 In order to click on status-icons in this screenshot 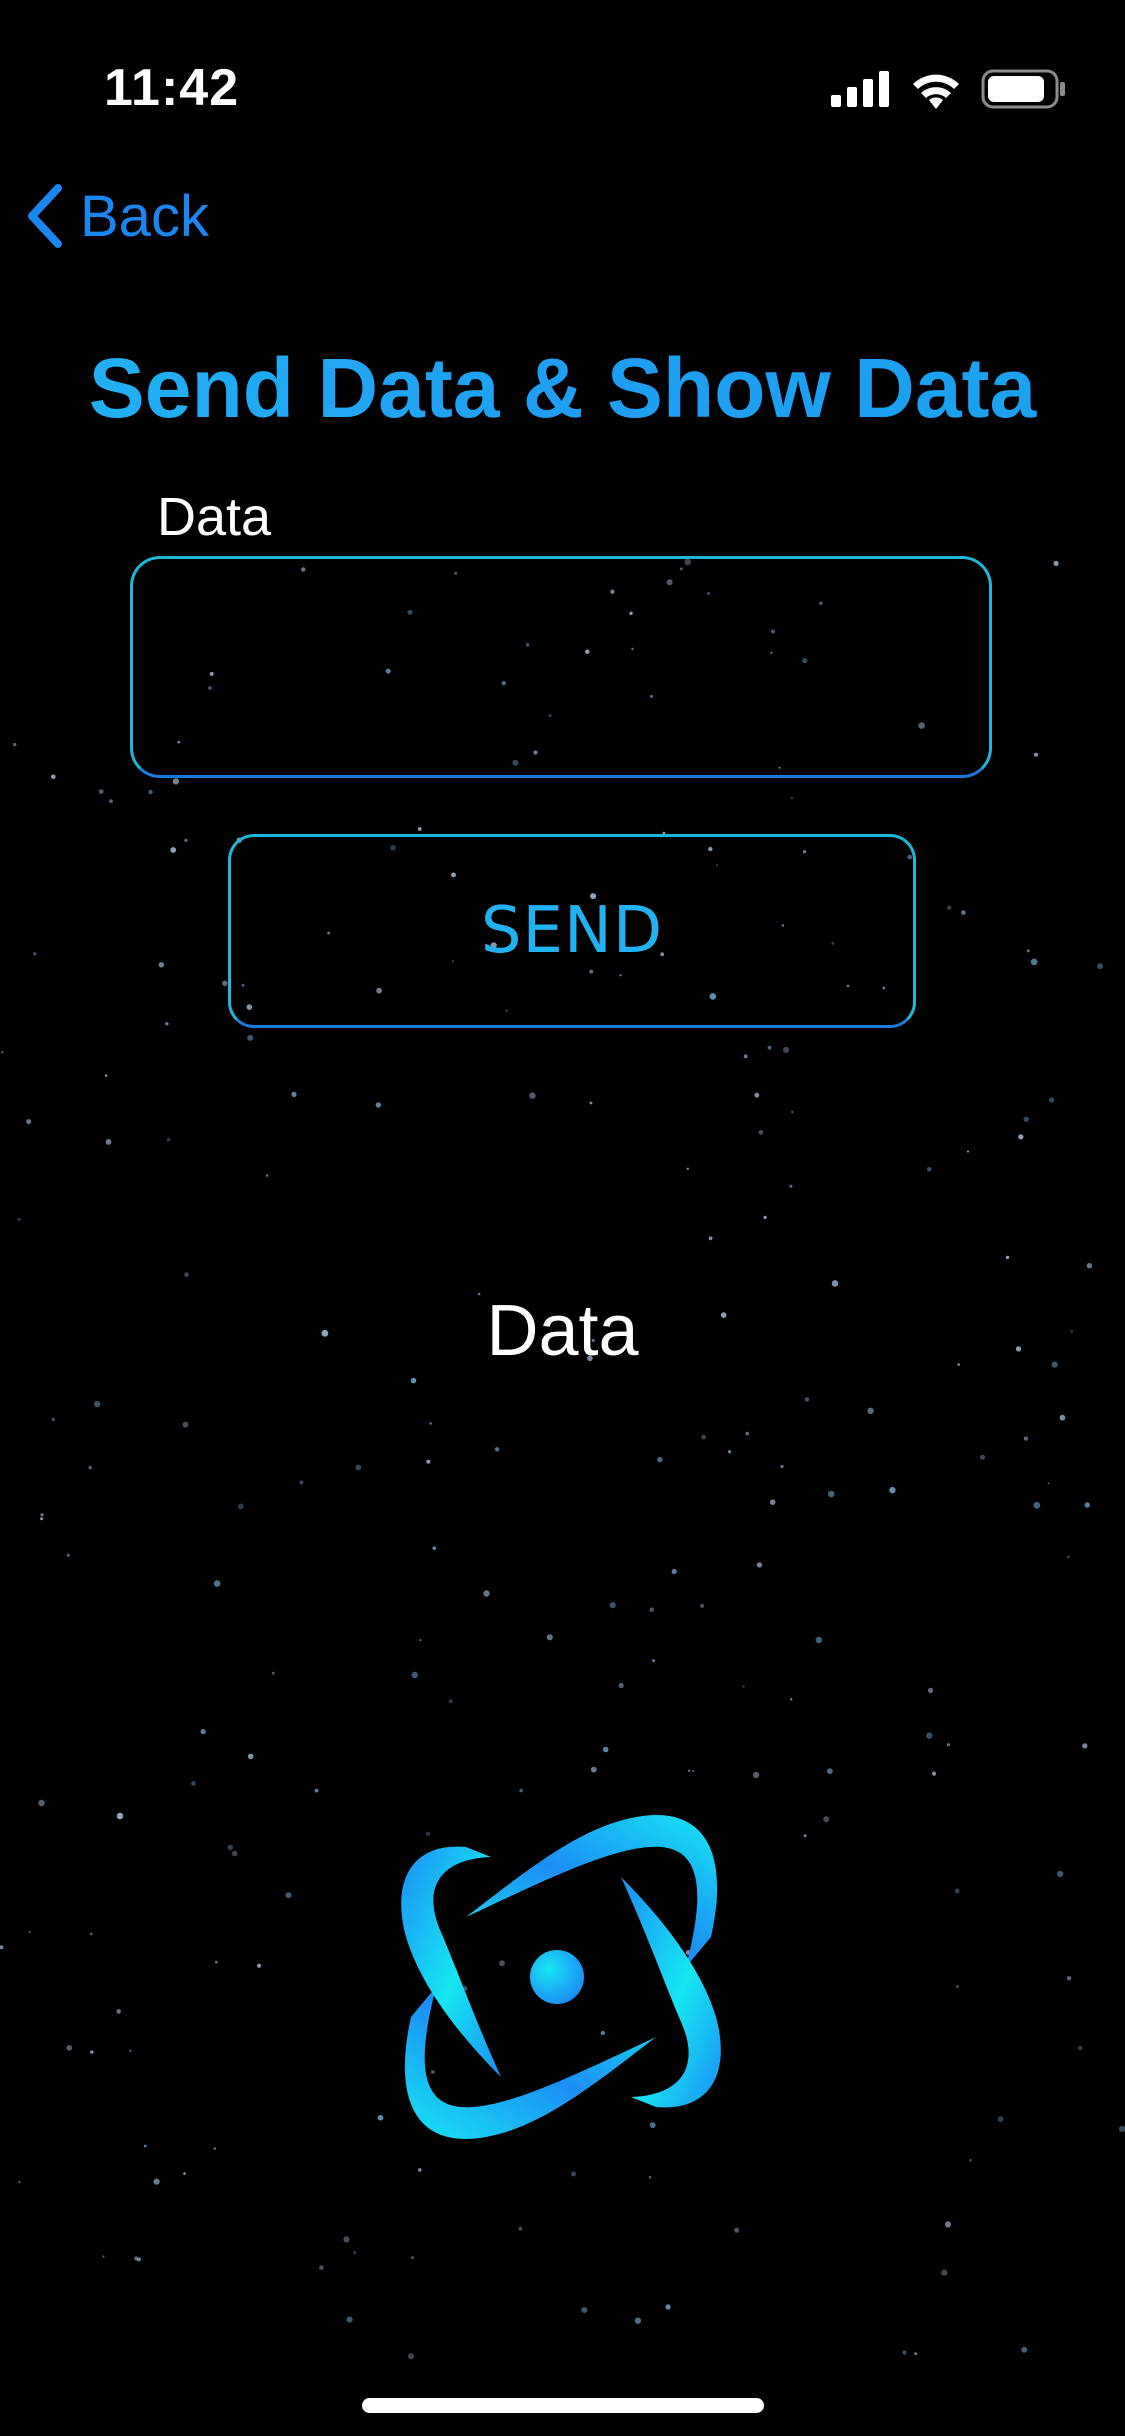, I will do `click(949, 89)`.